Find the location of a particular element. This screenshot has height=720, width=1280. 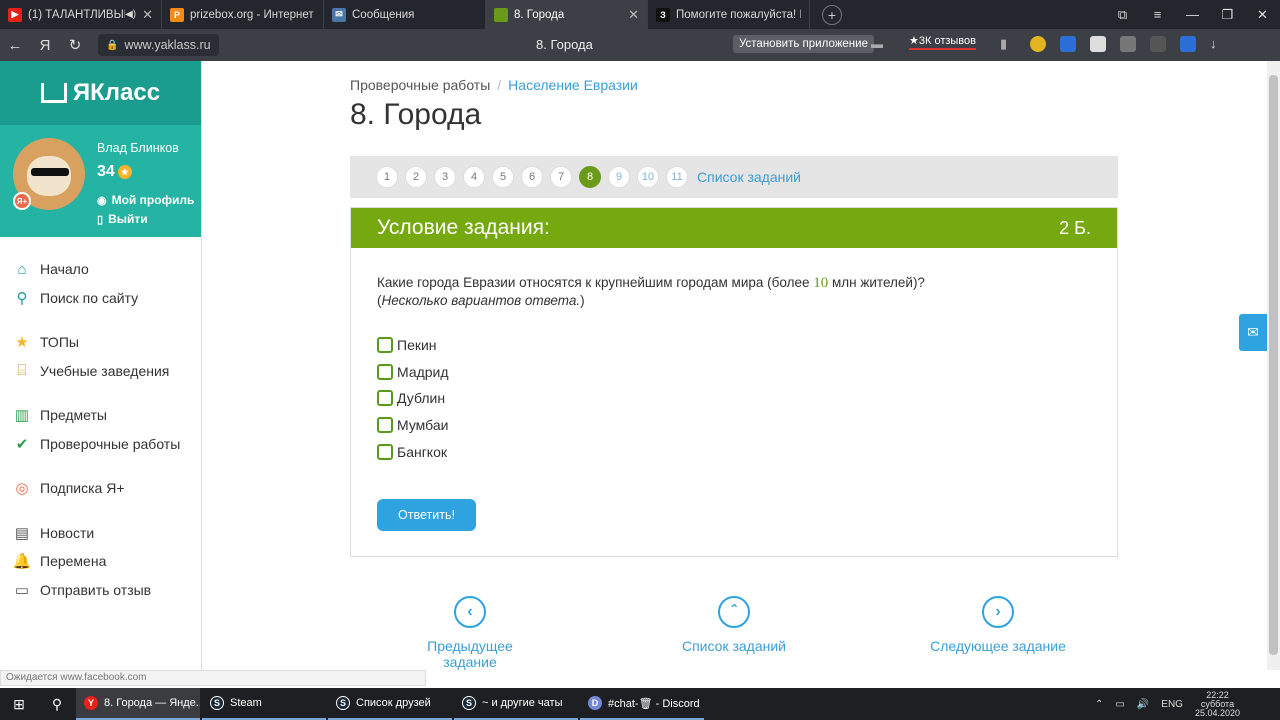

tabs-list-icon: ⧉ is located at coordinates (1122, 15).